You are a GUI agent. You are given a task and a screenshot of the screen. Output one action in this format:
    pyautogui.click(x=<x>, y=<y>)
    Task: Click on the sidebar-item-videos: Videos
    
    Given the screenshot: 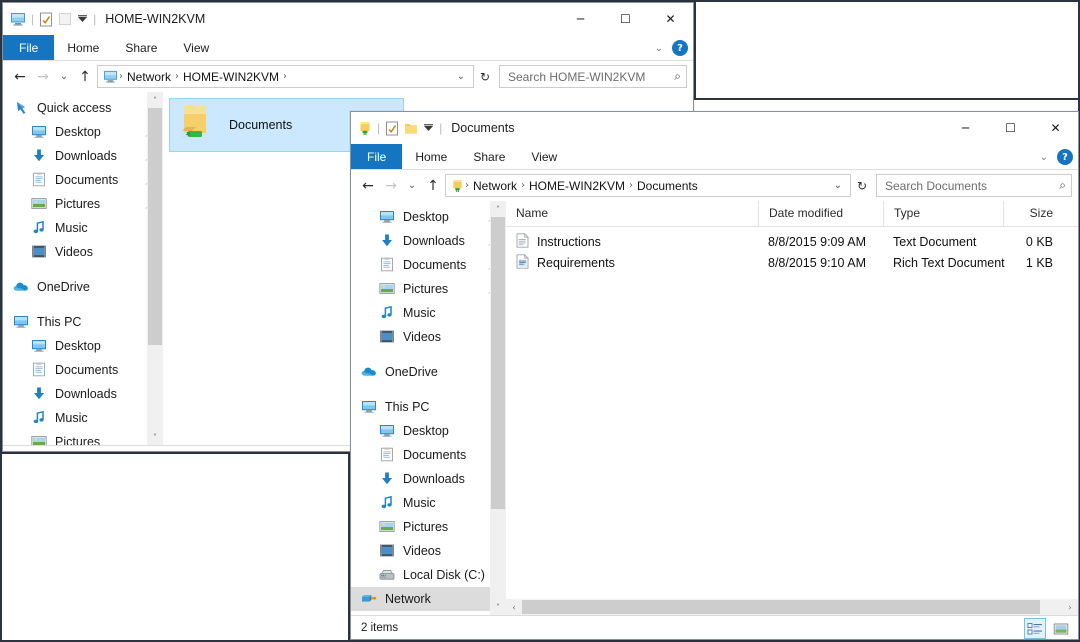 What is the action you would take?
    pyautogui.click(x=428, y=551)
    